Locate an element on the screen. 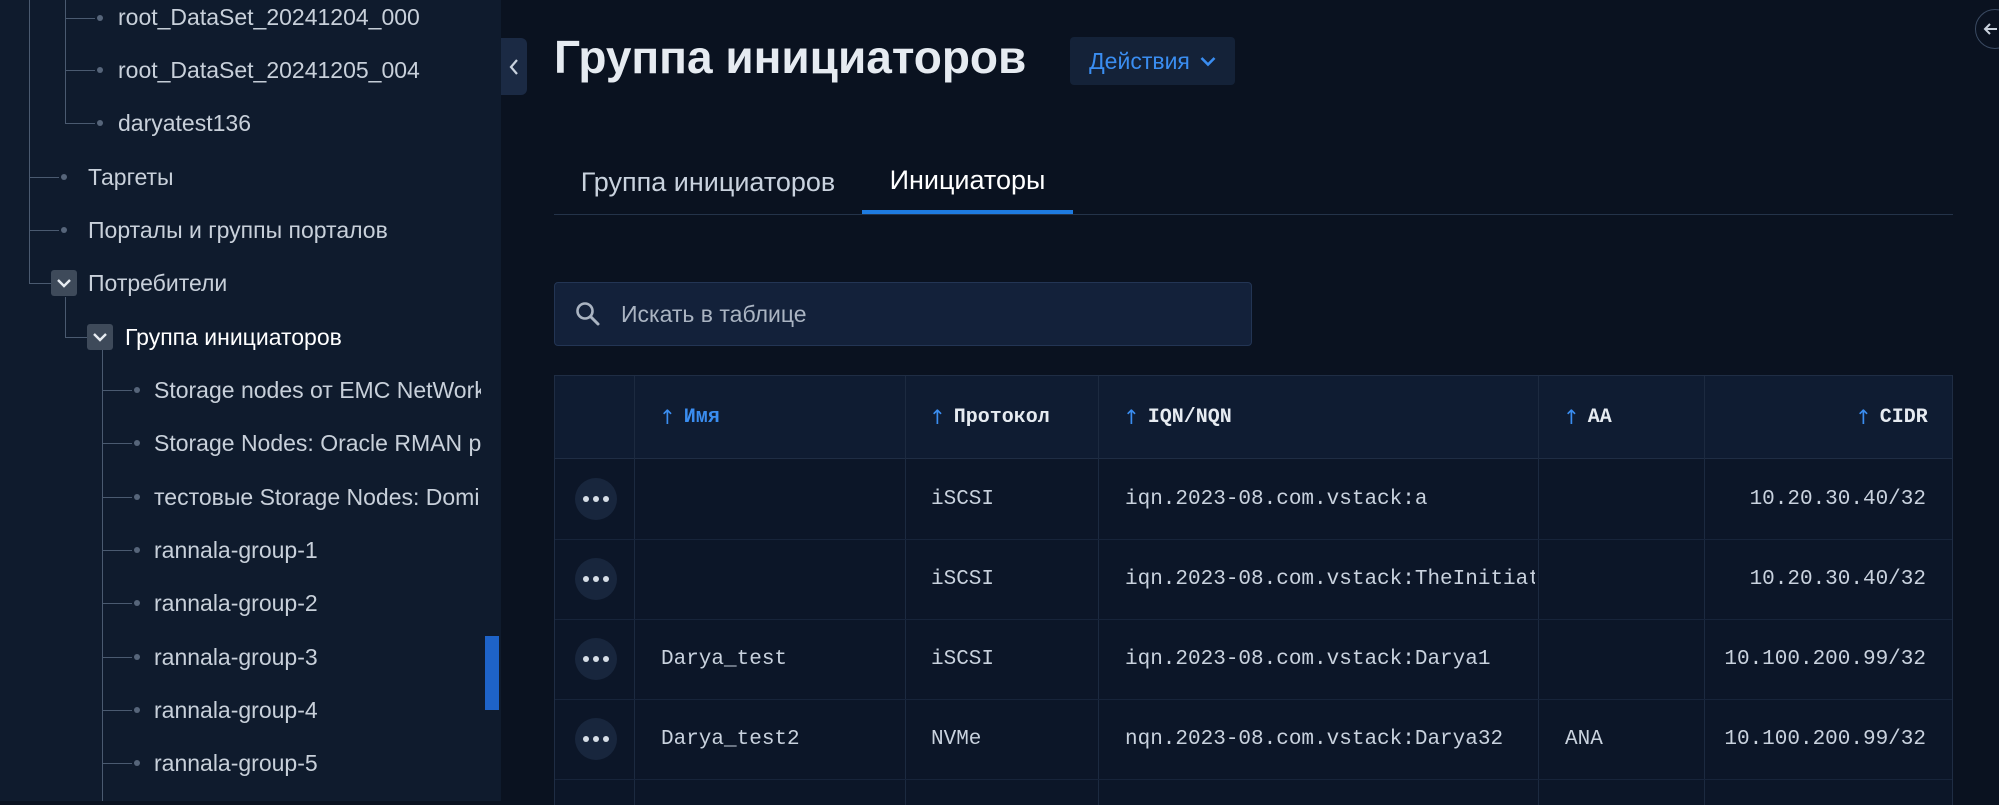  column-header-name: ↑ Имя is located at coordinates (689, 417).